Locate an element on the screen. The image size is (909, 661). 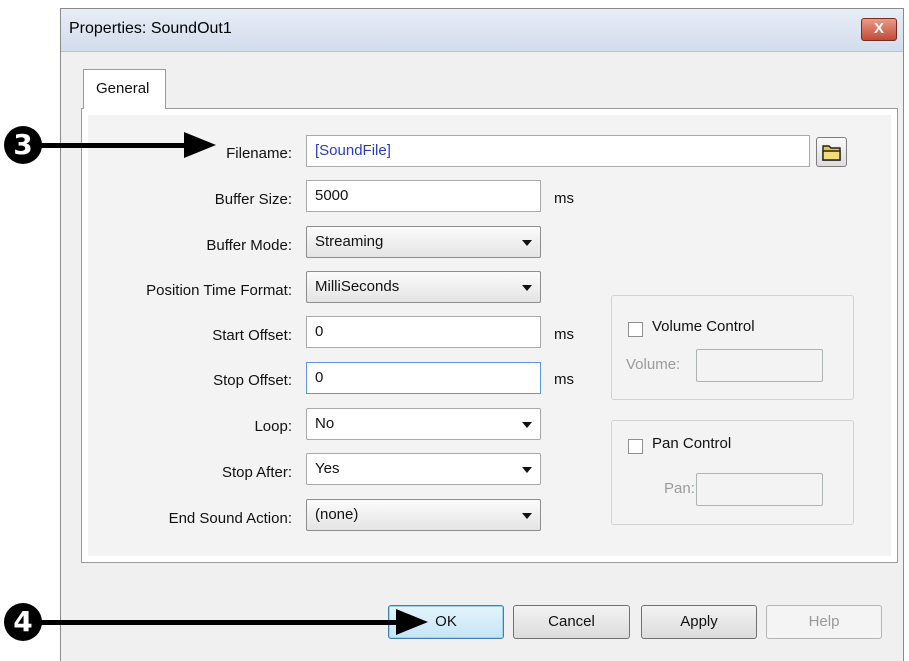
volume-input is located at coordinates (759, 365).